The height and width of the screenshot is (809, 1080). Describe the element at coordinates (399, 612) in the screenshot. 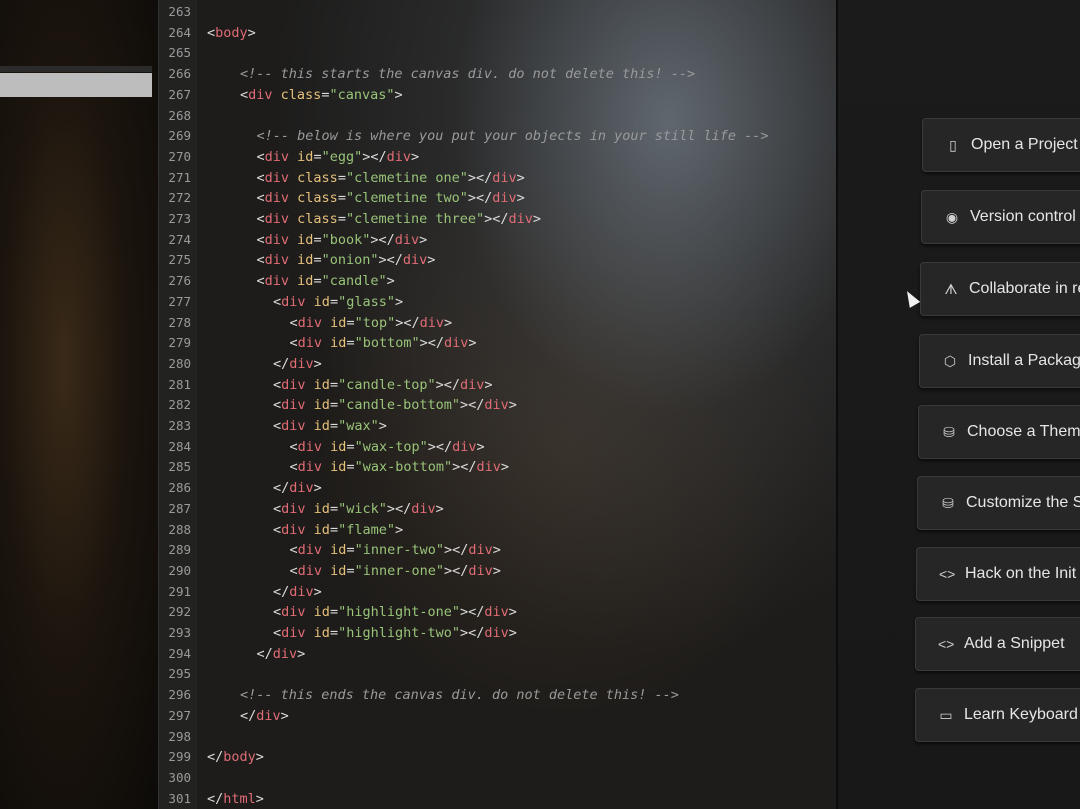

I see `code-token: "highlight-one"` at that location.